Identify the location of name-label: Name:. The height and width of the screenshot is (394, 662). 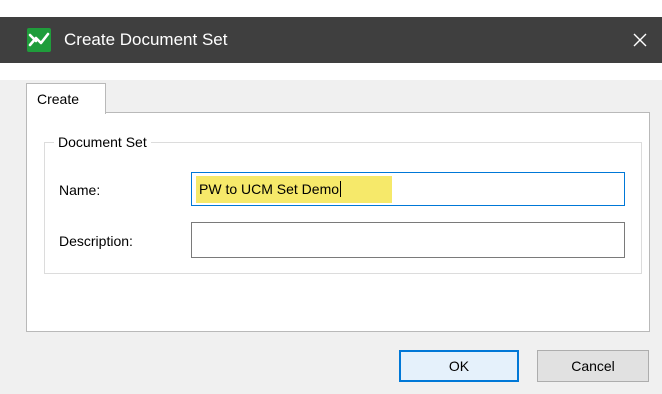
(80, 190).